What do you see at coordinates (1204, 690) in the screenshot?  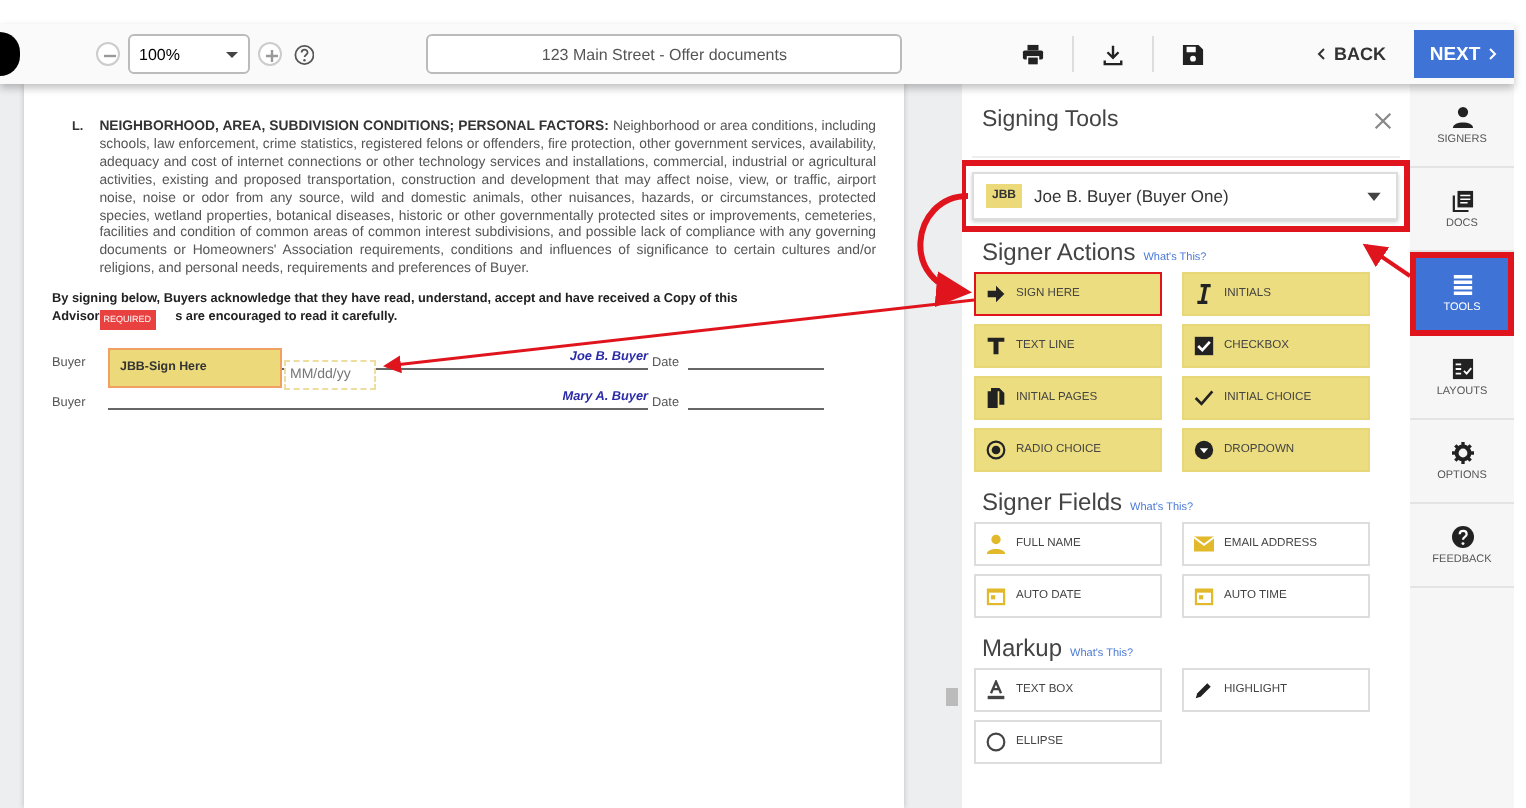 I see `pen-icon` at bounding box center [1204, 690].